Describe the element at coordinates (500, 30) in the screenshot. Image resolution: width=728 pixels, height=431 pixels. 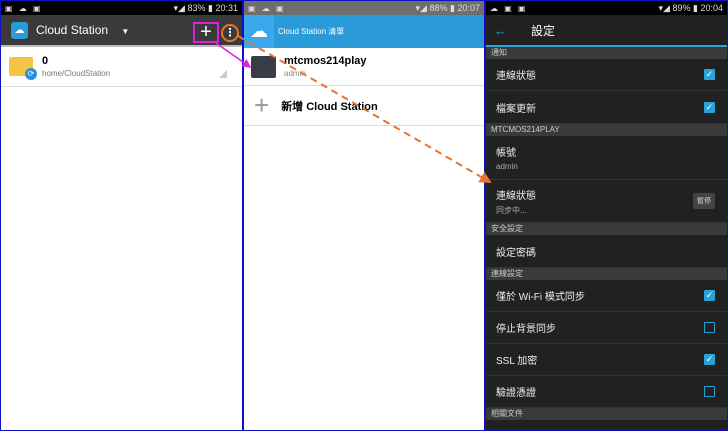
I see `back-arrow-icon: ←` at that location.